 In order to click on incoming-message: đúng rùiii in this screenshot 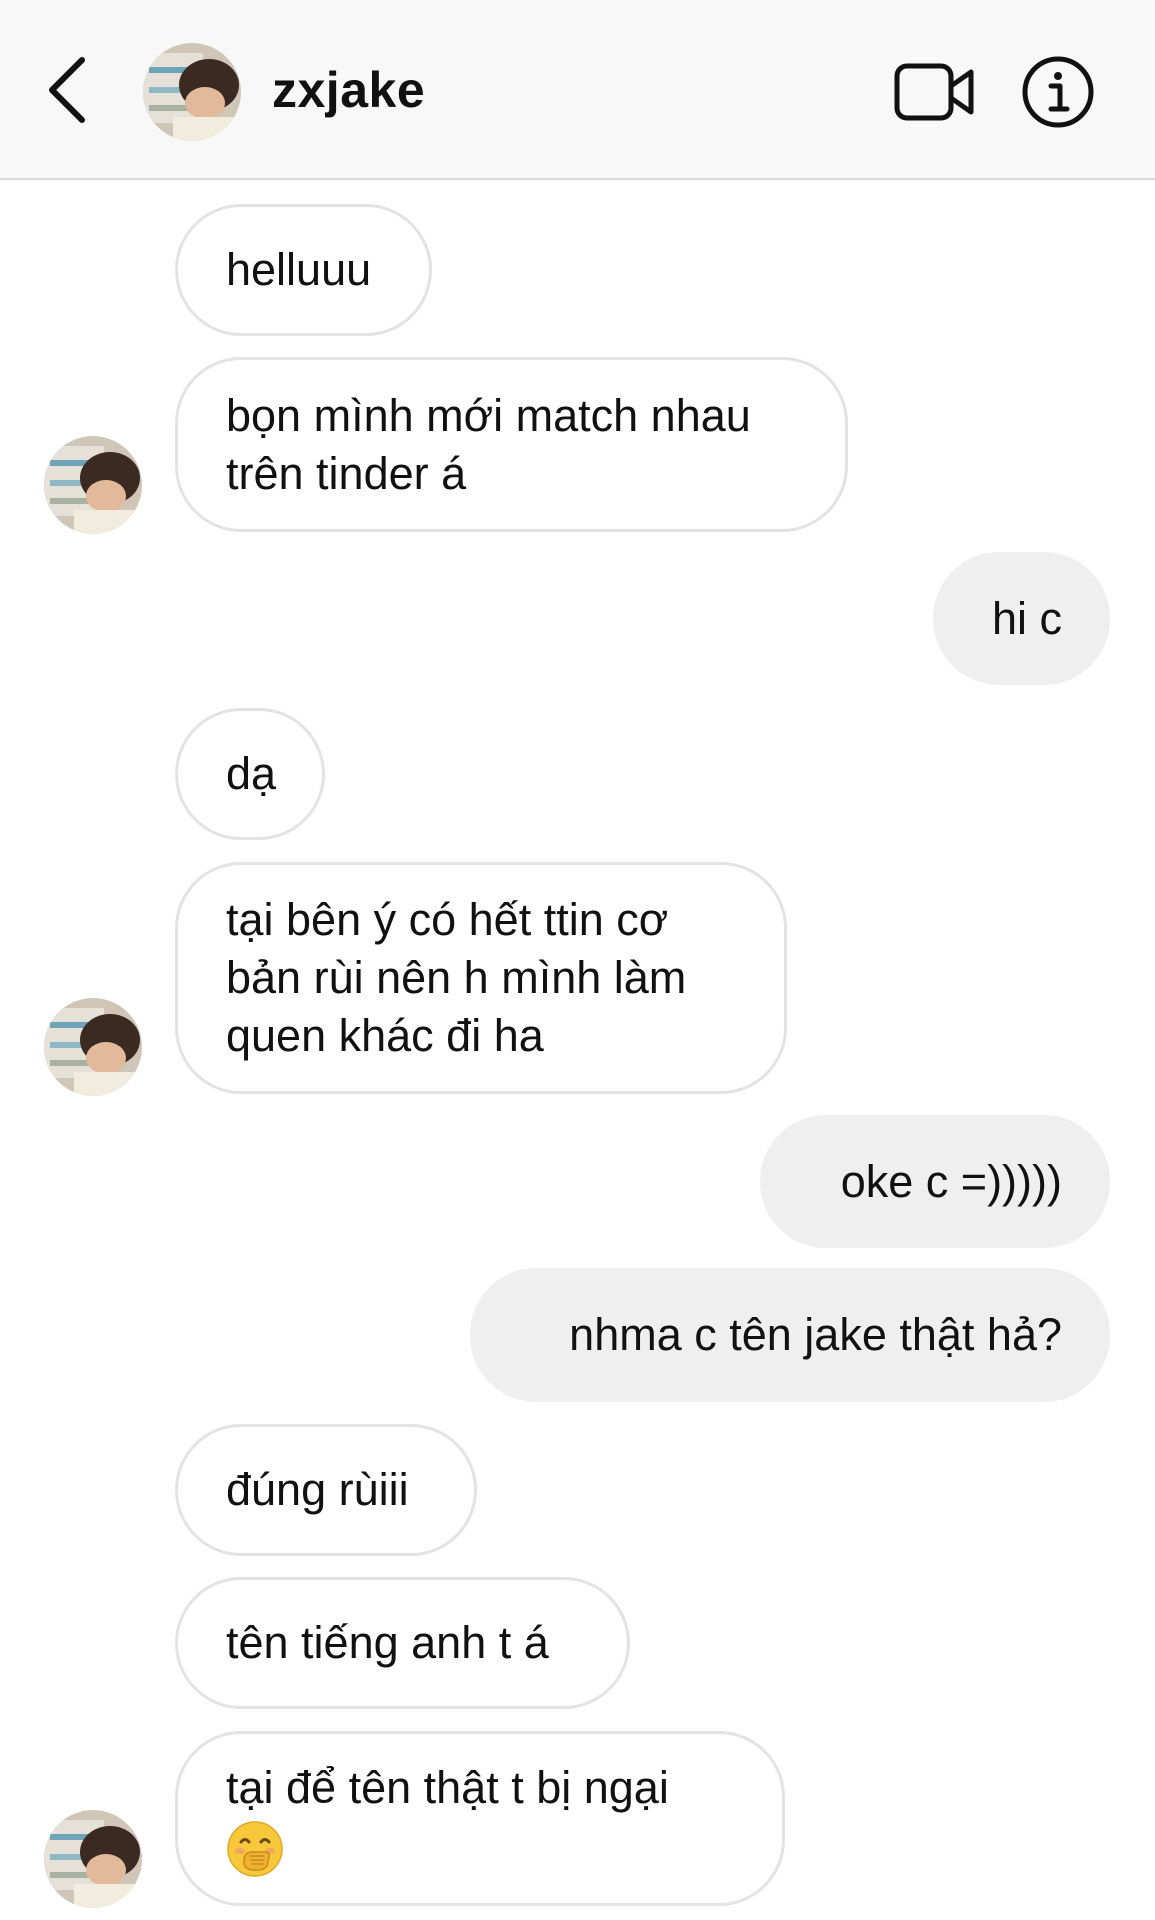, I will do `click(326, 1490)`.